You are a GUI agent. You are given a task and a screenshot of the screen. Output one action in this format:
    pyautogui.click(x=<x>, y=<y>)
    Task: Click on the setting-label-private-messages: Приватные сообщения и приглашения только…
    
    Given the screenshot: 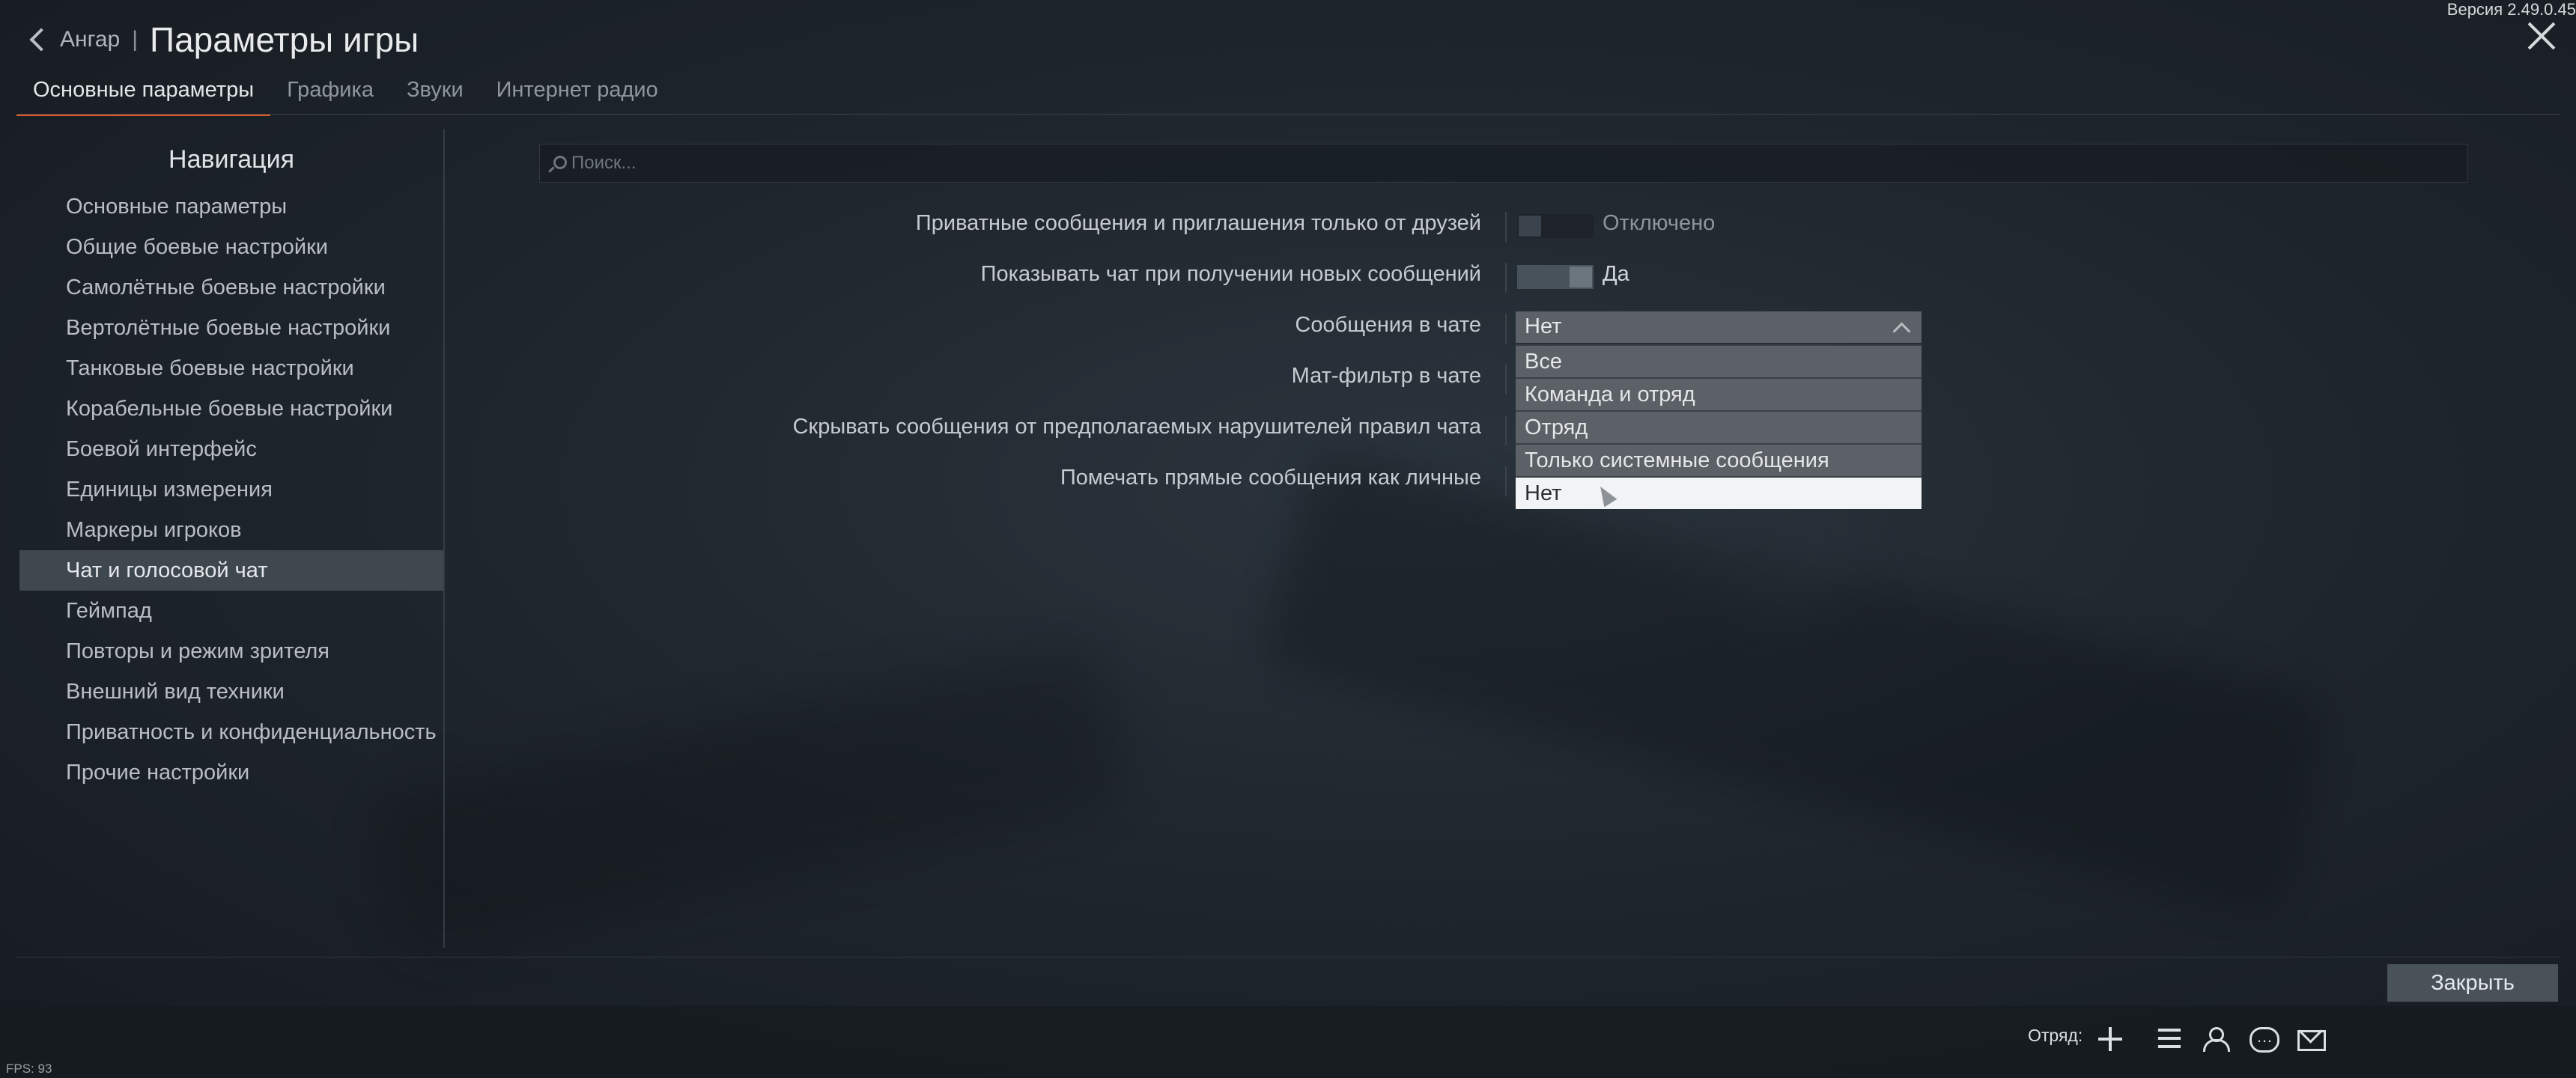 What is the action you would take?
    pyautogui.click(x=1198, y=223)
    